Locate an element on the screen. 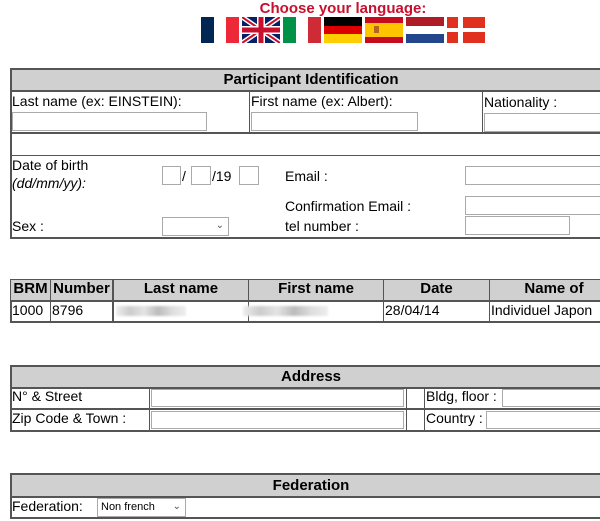 This screenshot has width=600, height=521. first-name-input is located at coordinates (334, 121).